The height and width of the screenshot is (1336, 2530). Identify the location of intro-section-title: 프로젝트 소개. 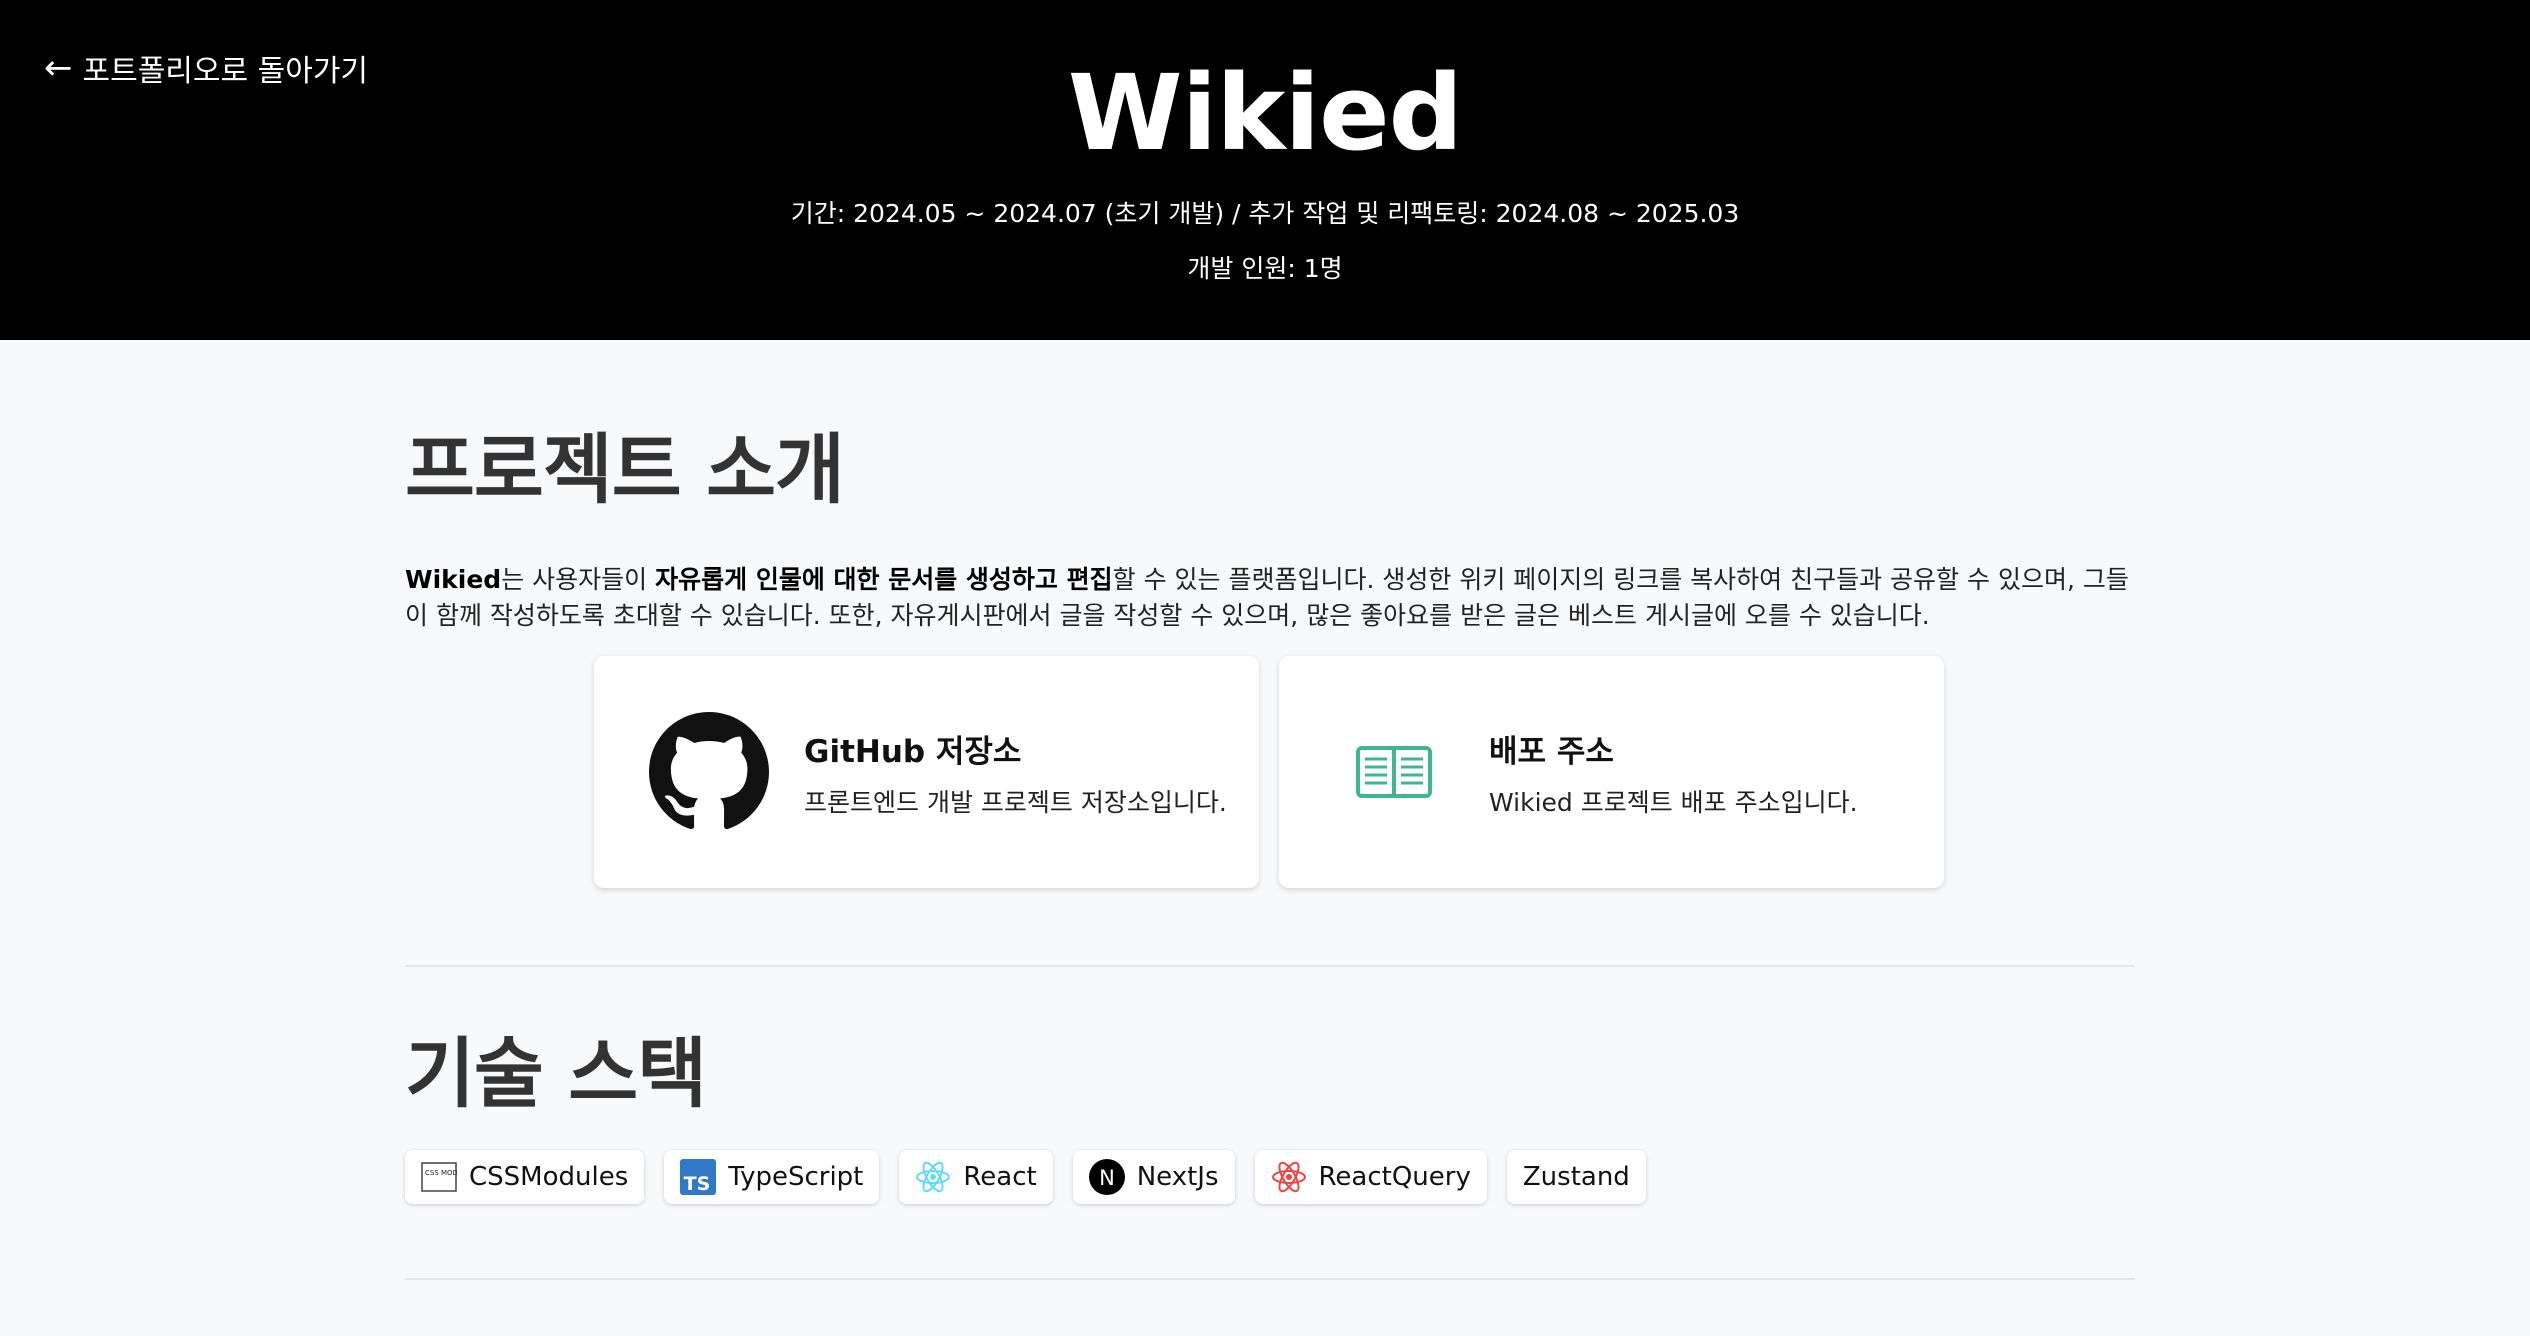
(625, 469).